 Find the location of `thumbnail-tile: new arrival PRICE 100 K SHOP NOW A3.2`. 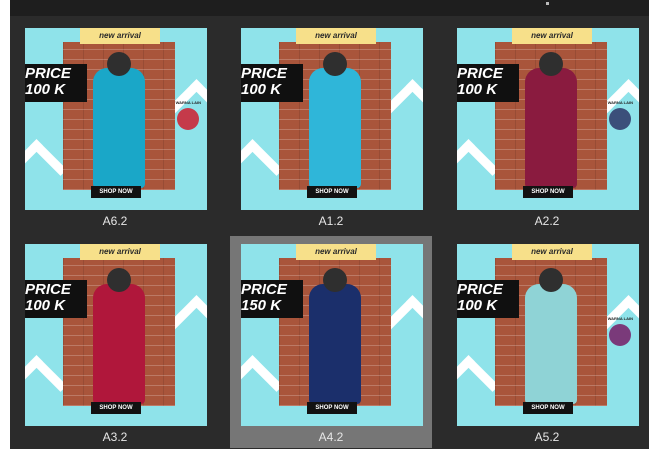

thumbnail-tile: new arrival PRICE 100 K SHOP NOW A3.2 is located at coordinates (115, 342).